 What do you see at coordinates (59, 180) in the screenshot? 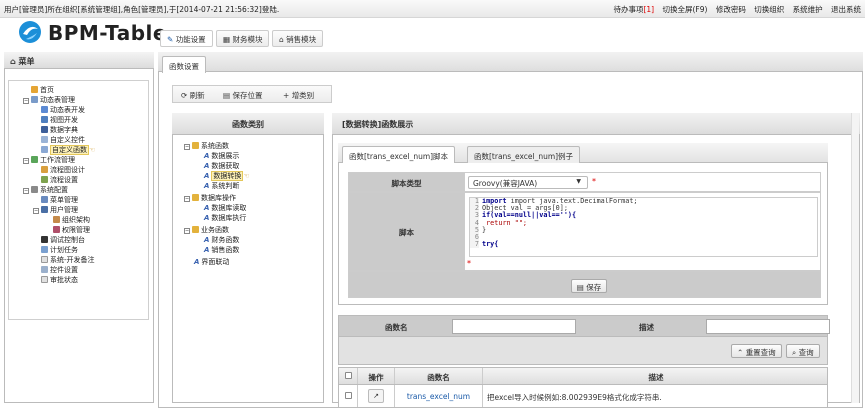
I see `menu-item-flow-settings: 流程设置` at bounding box center [59, 180].